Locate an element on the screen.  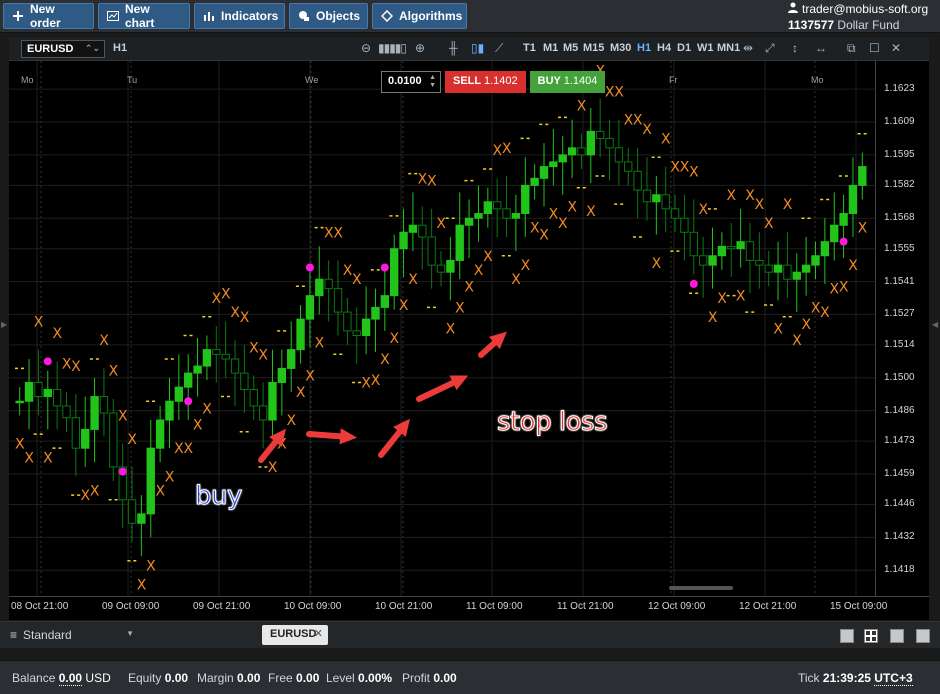
zoom-in-icon: ⊕ is located at coordinates (420, 48).